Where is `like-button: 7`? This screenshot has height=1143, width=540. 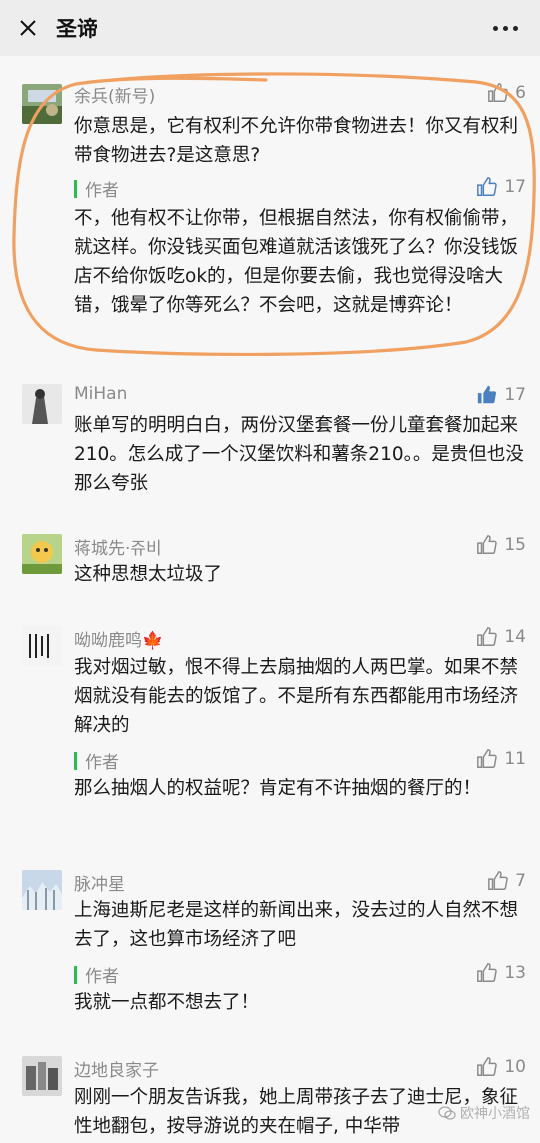 like-button: 7 is located at coordinates (506, 881).